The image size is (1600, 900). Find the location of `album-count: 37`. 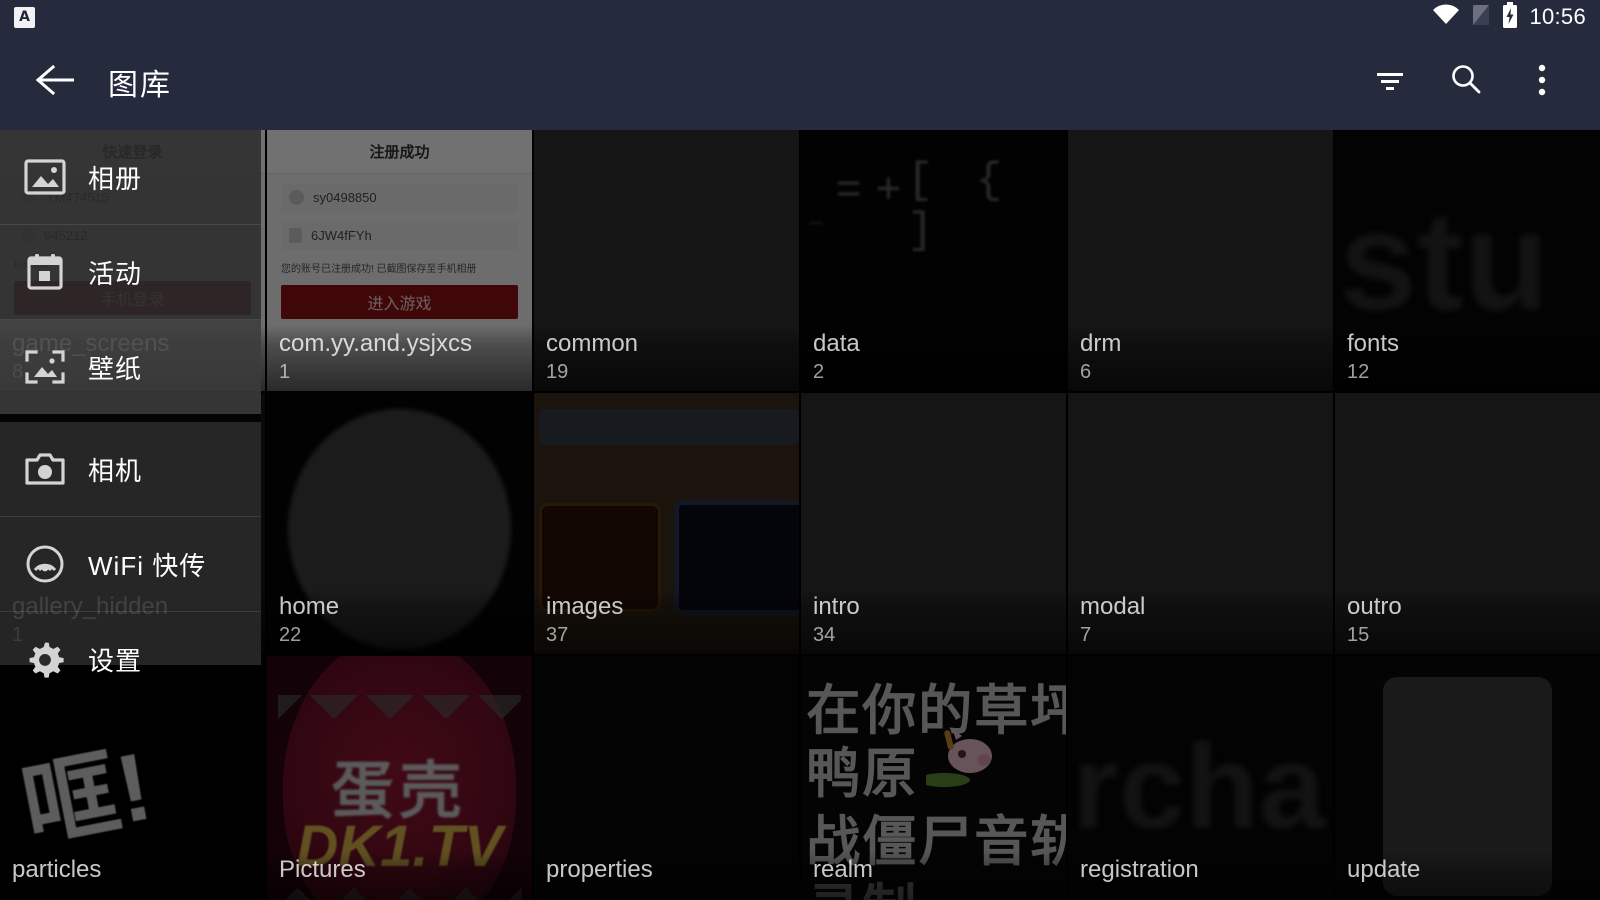

album-count: 37 is located at coordinates (557, 635).